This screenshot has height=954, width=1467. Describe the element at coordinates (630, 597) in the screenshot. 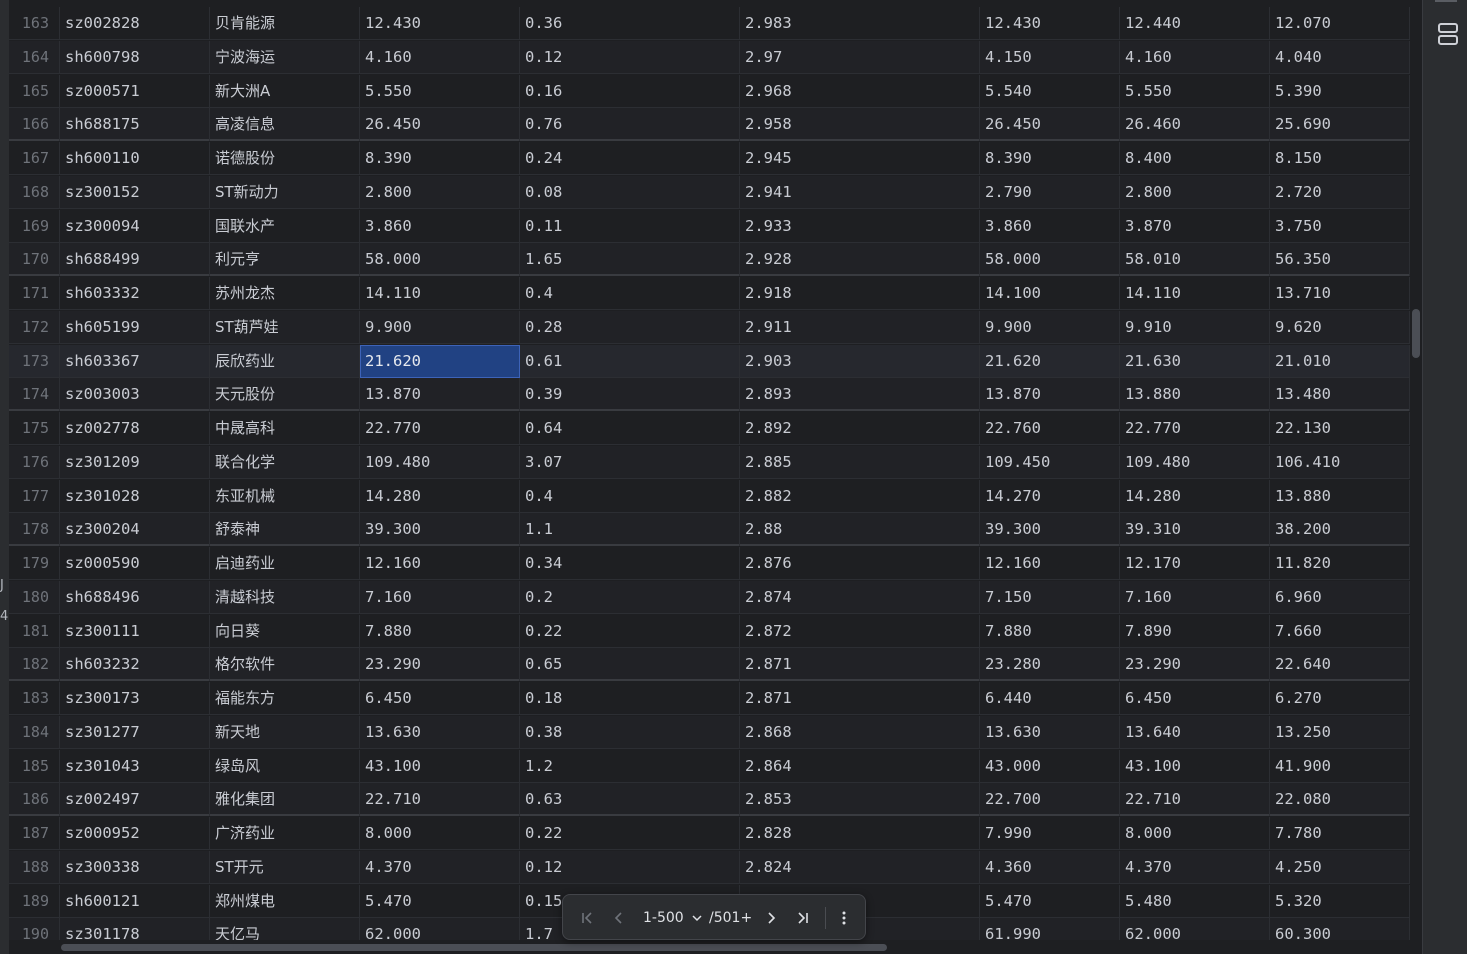

I see `change-cell: 0.2` at that location.